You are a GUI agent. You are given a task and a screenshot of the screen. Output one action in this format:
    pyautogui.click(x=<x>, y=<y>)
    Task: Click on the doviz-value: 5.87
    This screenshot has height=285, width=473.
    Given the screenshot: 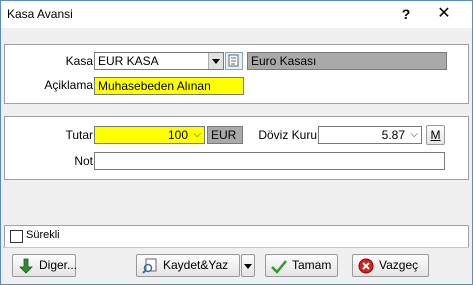 What is the action you would take?
    pyautogui.click(x=393, y=135)
    